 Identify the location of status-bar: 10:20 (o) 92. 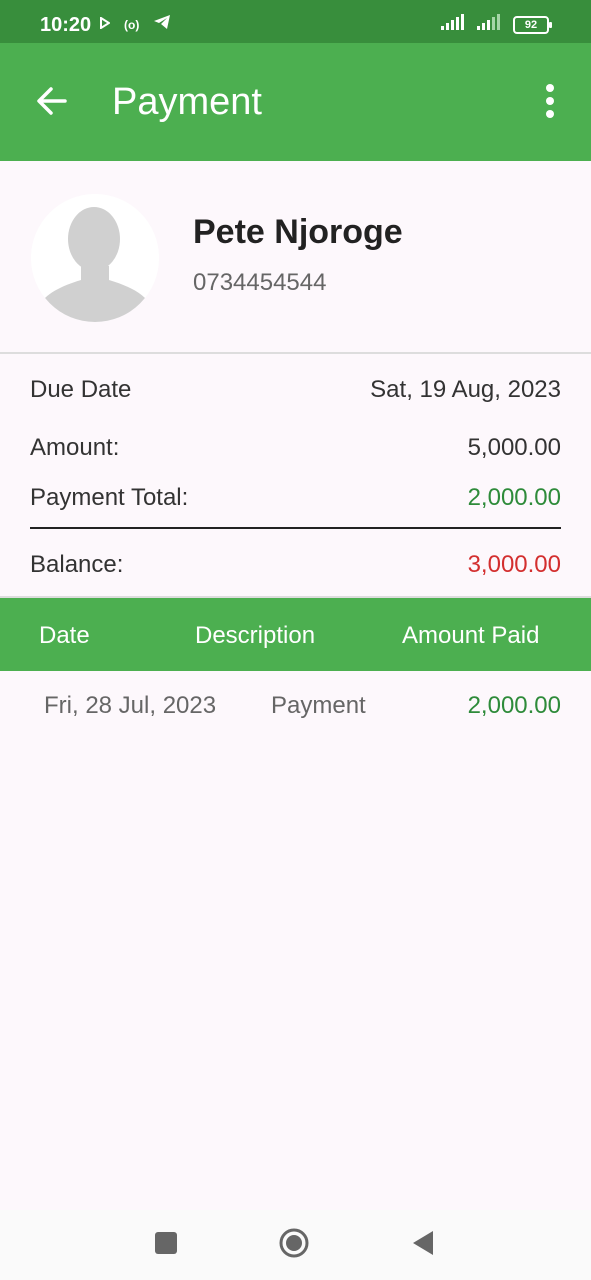
(295, 21).